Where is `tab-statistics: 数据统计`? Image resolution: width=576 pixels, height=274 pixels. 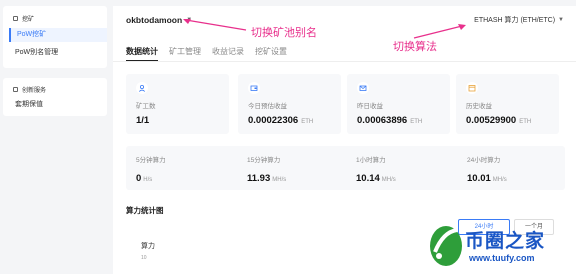
tab-statistics: 数据统计 is located at coordinates (142, 54).